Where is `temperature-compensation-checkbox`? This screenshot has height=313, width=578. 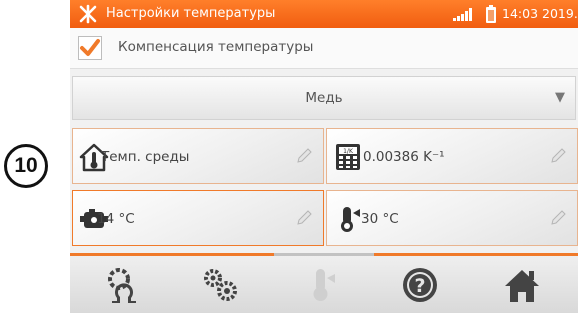
temperature-compensation-checkbox is located at coordinates (90, 48).